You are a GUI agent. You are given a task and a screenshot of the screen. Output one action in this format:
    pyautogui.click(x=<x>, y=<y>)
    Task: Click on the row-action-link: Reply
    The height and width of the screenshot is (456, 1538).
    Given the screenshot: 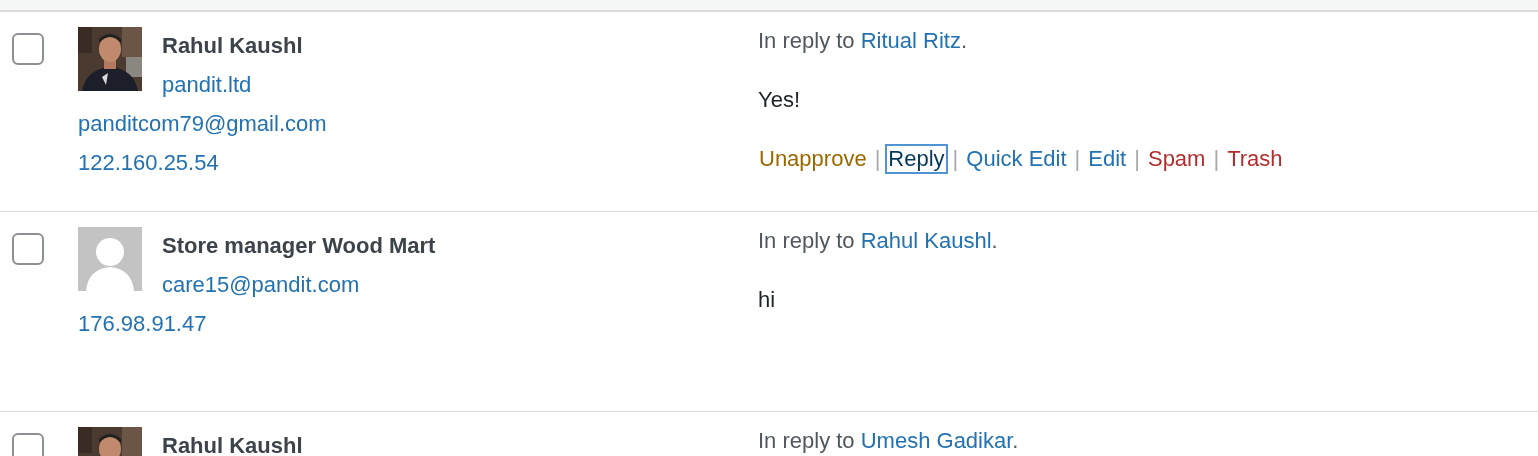 What is the action you would take?
    pyautogui.click(x=916, y=159)
    